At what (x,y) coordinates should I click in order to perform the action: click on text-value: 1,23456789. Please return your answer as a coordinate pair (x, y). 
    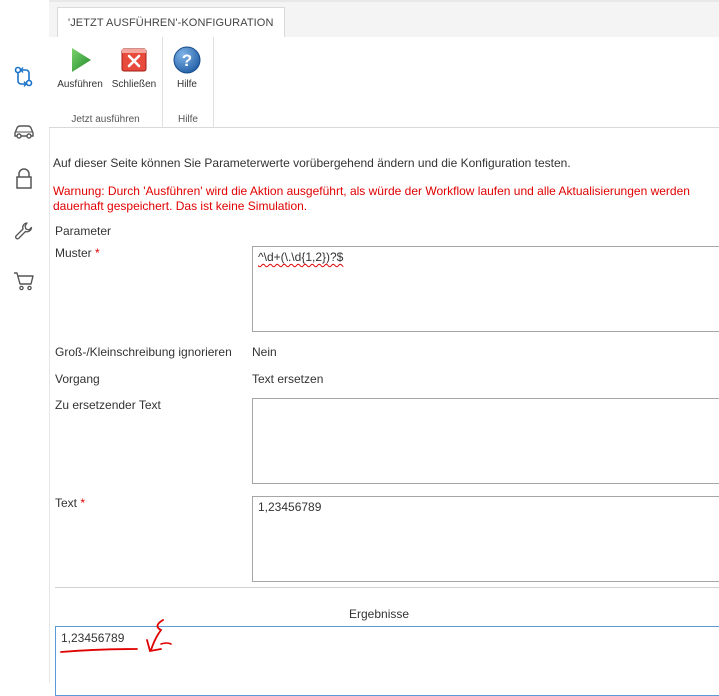
    Looking at the image, I should click on (290, 507).